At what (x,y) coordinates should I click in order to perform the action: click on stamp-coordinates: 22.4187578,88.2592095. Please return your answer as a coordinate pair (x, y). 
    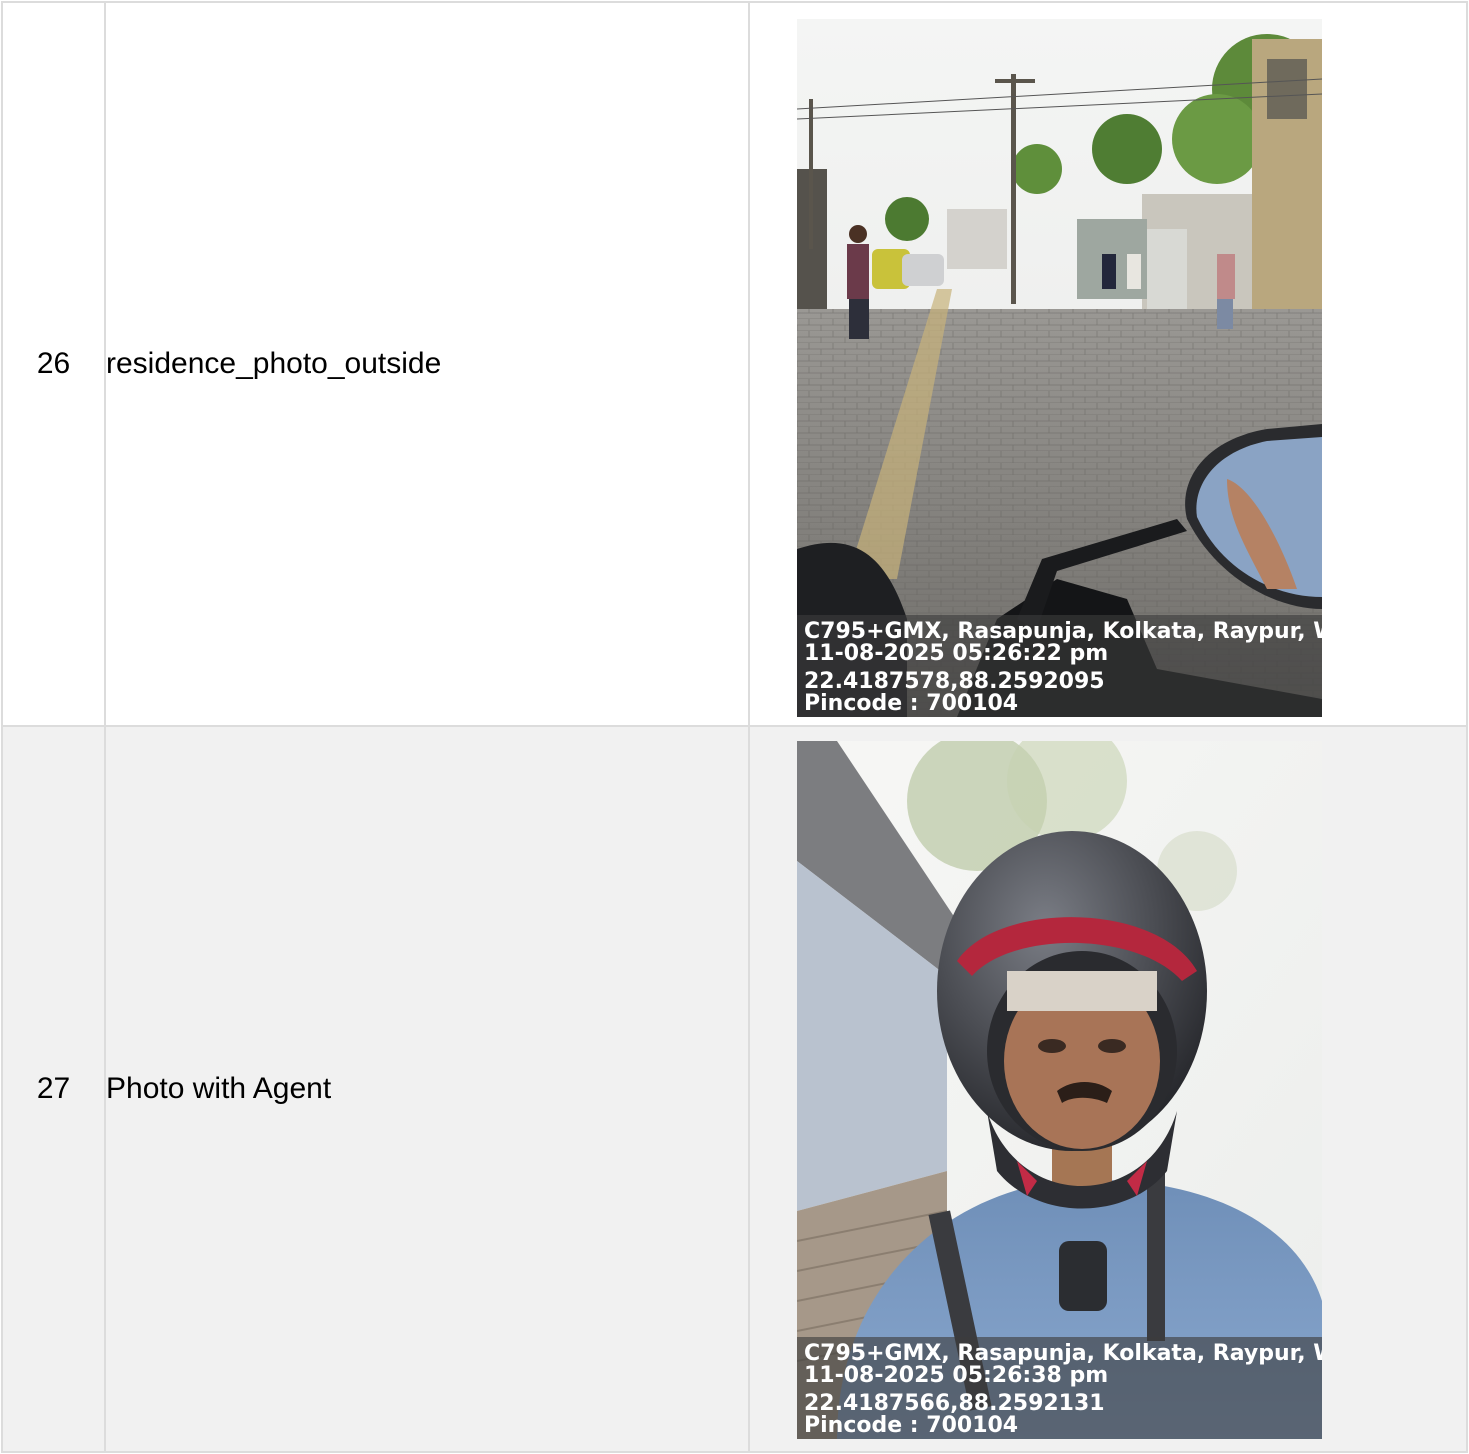
    Looking at the image, I should click on (954, 681).